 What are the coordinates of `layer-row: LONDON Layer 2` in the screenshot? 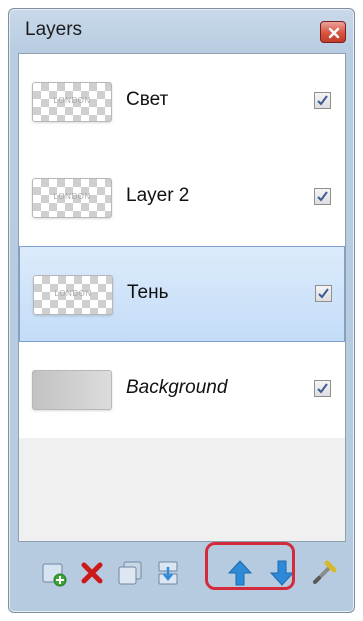 It's located at (182, 198).